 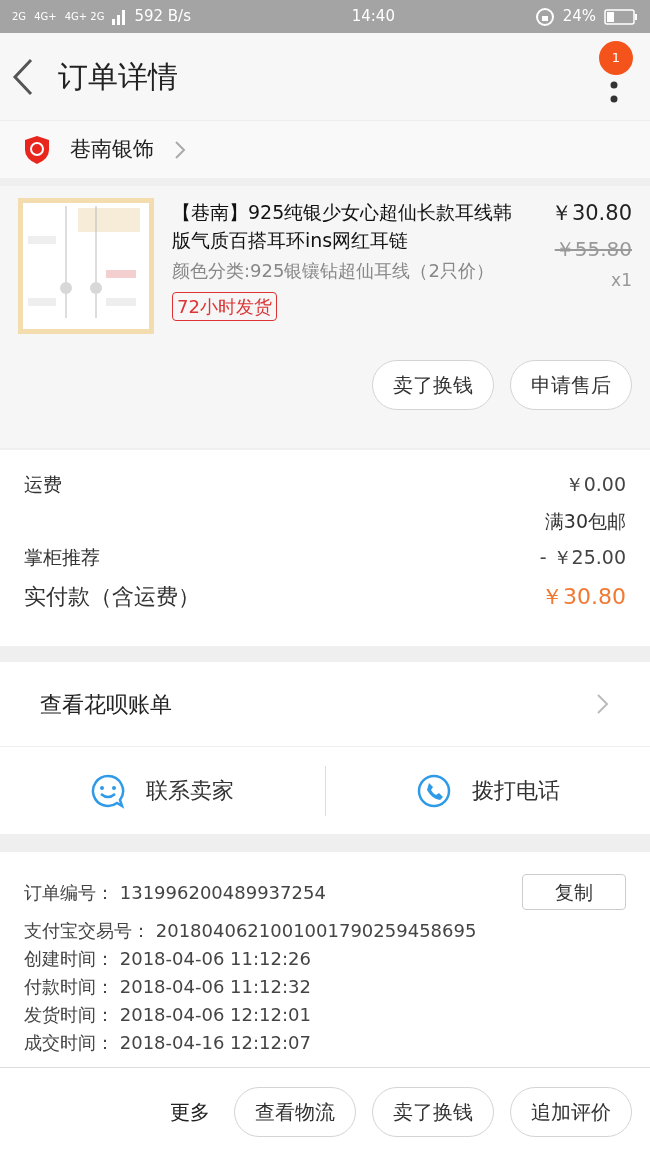 I want to click on more-label: 更多, so click(x=190, y=1111).